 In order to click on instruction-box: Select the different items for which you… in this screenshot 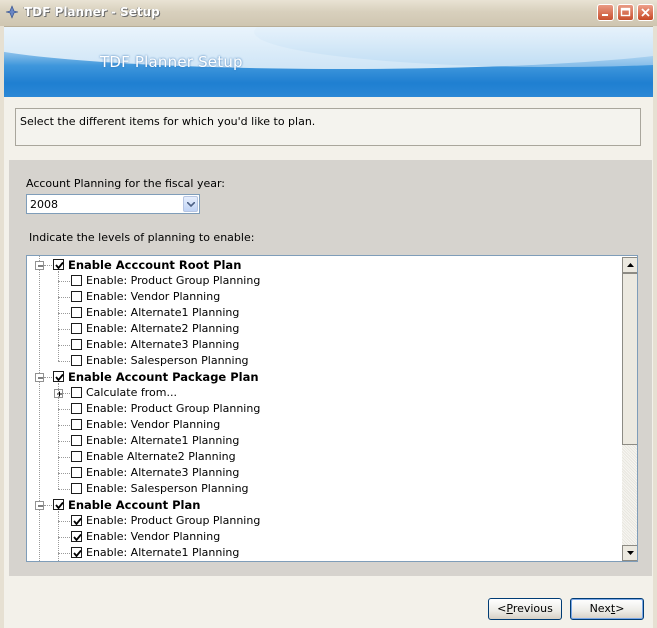, I will do `click(328, 127)`.